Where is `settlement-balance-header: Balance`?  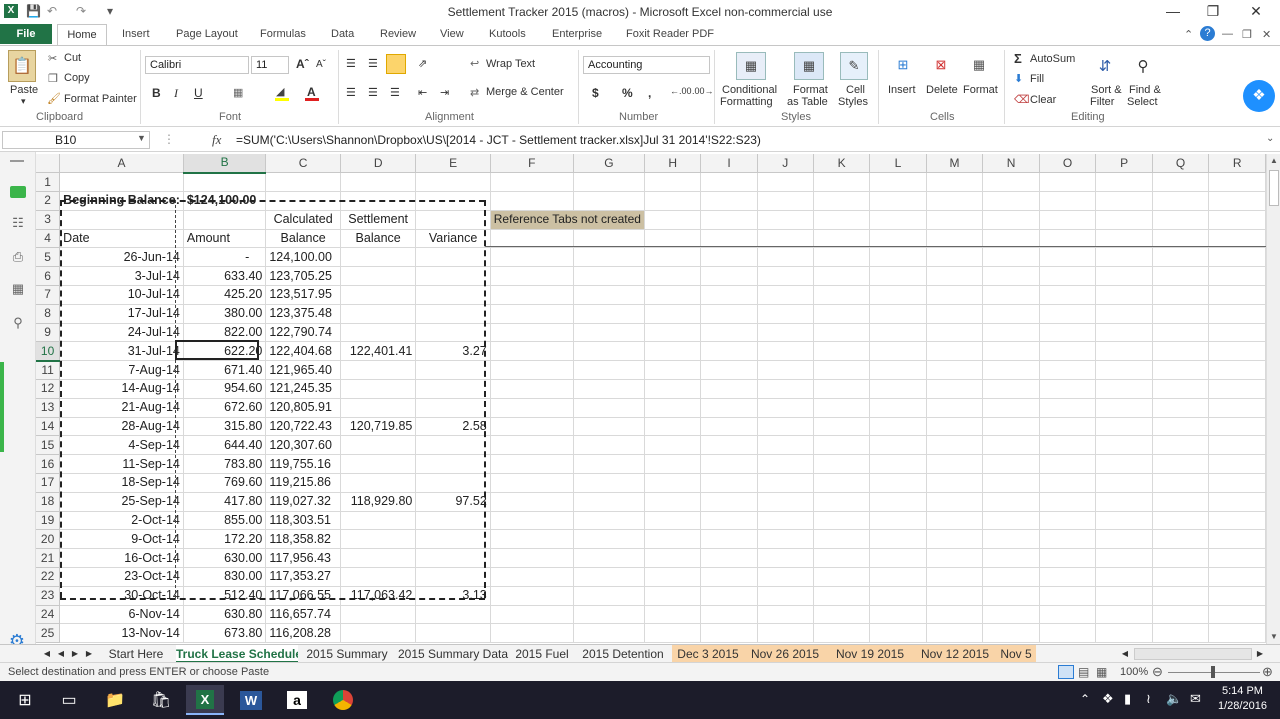 settlement-balance-header: Balance is located at coordinates (378, 239).